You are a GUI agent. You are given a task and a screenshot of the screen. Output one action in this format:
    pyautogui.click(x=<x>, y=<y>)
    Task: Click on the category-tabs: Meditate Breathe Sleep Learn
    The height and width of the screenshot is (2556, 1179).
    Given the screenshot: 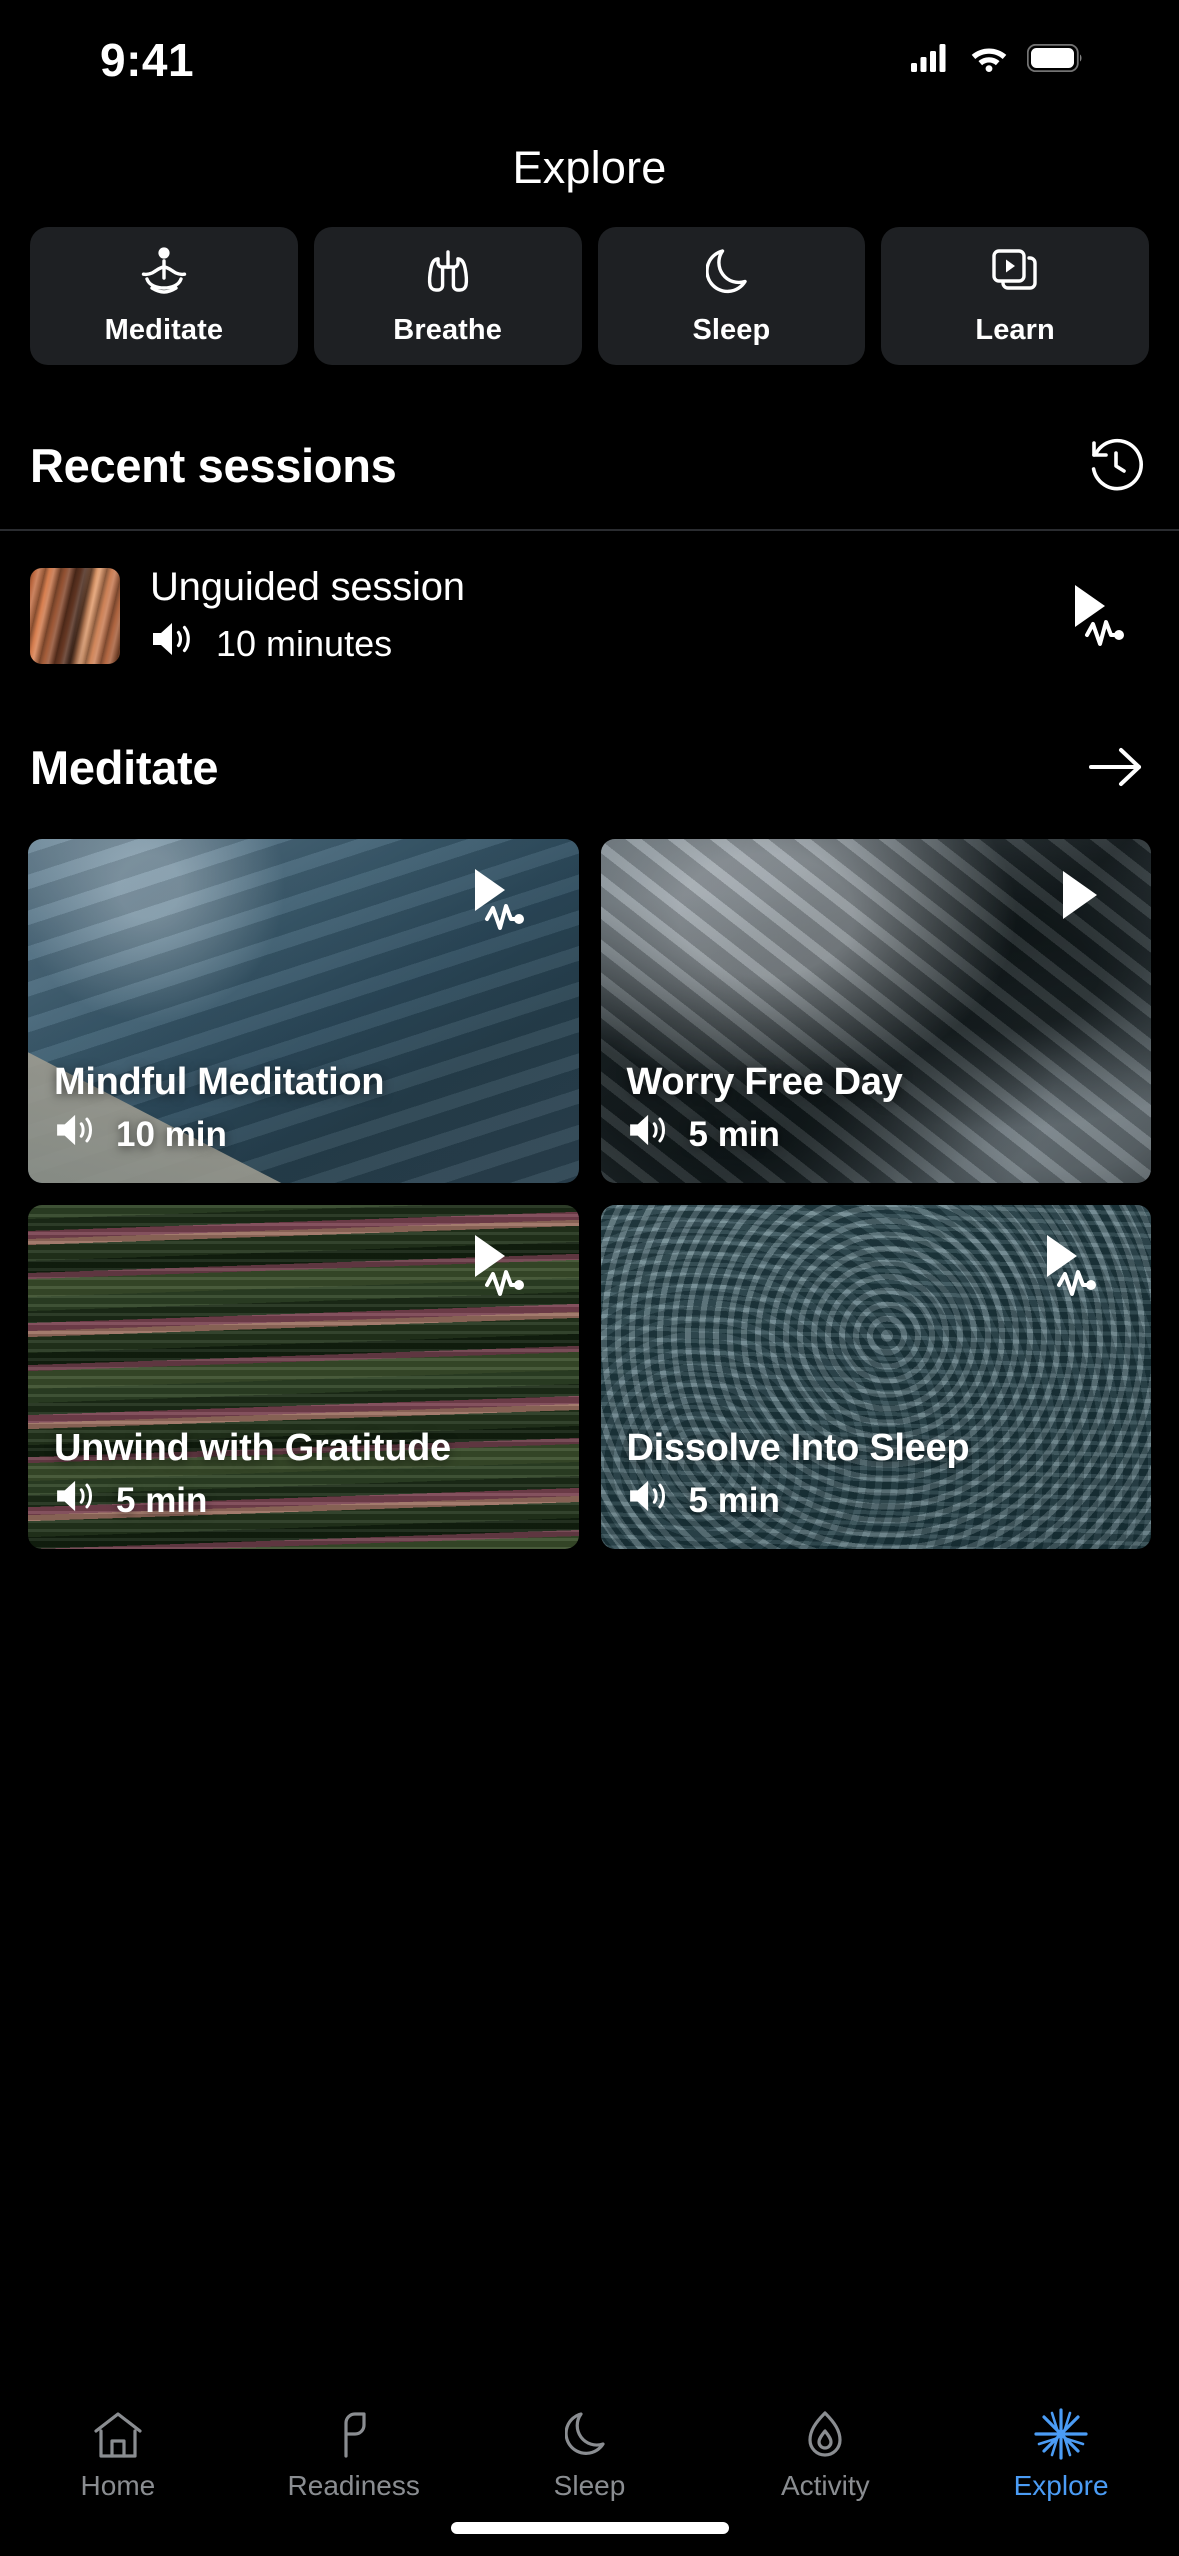 What is the action you would take?
    pyautogui.click(x=589, y=290)
    